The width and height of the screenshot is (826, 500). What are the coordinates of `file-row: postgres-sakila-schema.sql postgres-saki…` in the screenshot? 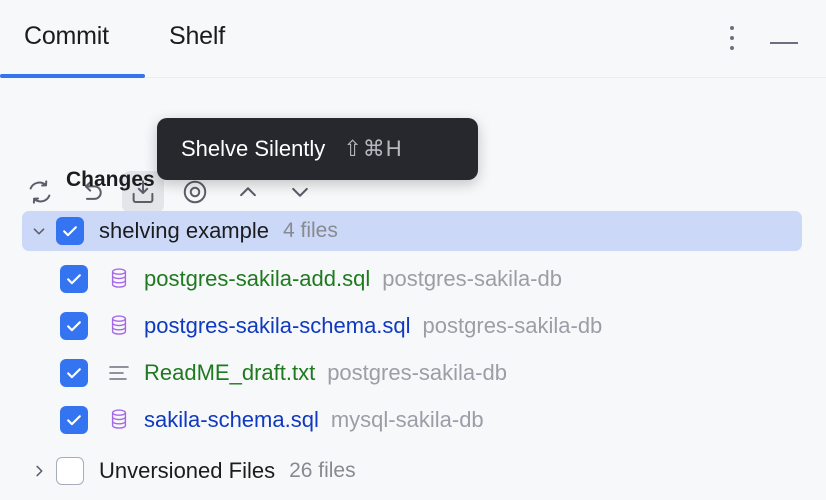 It's located at (430, 326).